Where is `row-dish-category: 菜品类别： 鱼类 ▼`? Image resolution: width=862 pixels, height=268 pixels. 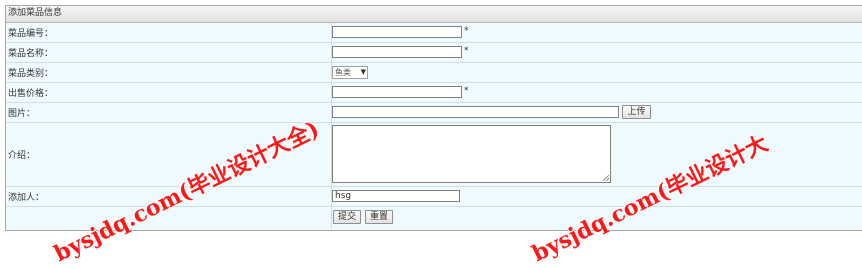
row-dish-category: 菜品类别： 鱼类 ▼ is located at coordinates (434, 73).